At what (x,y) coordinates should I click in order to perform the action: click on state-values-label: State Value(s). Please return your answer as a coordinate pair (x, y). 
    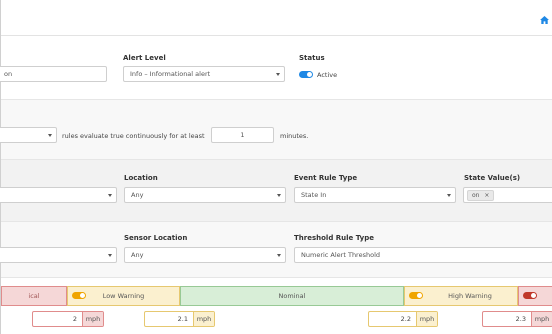
    Looking at the image, I should click on (492, 178).